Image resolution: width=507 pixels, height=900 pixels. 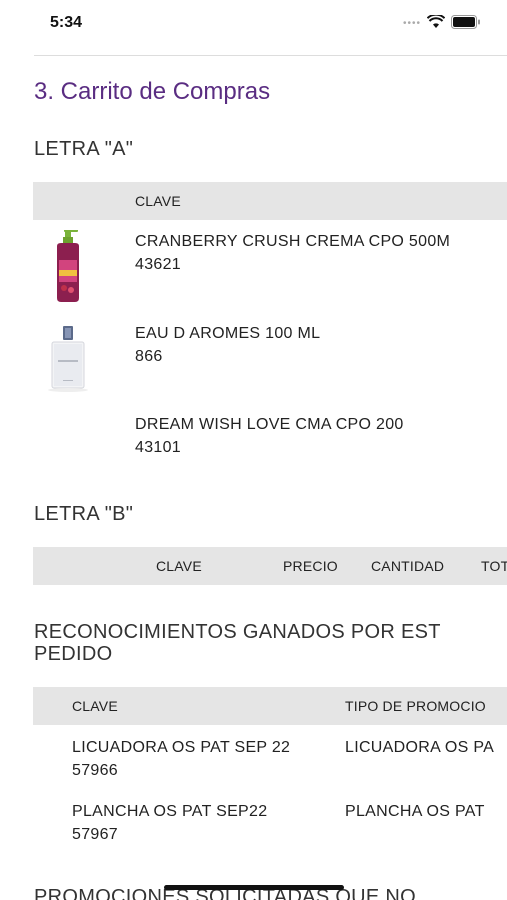 What do you see at coordinates (411, 23) in the screenshot?
I see `signal-icon: ••••` at bounding box center [411, 23].